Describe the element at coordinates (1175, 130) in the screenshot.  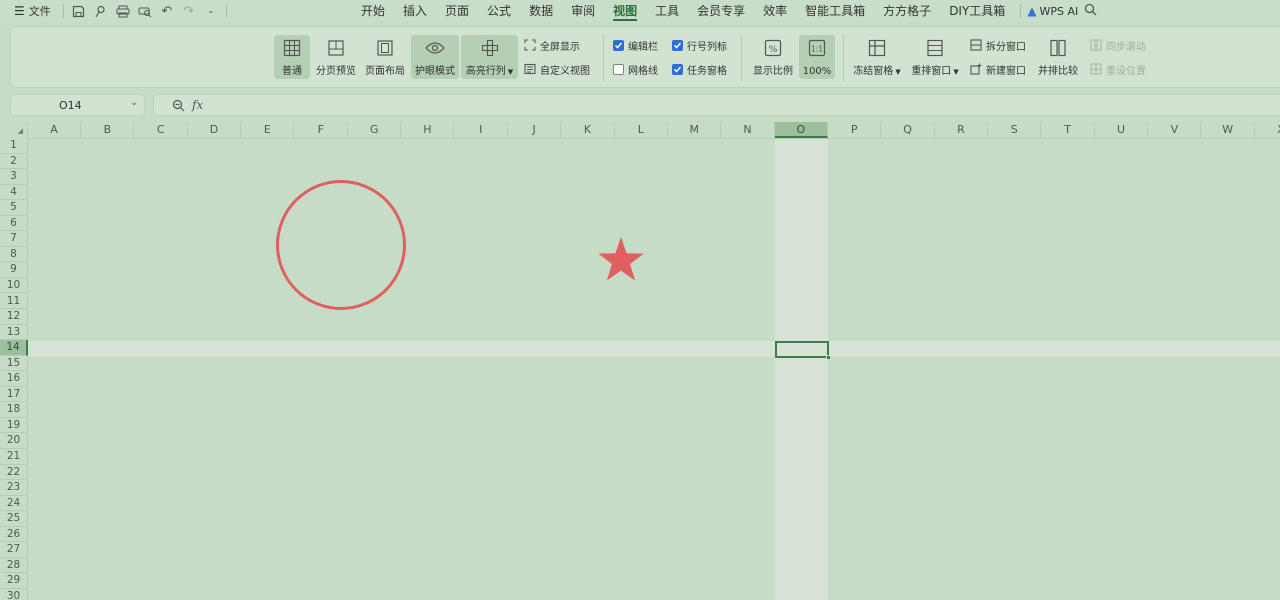
I see `column-header: V` at that location.